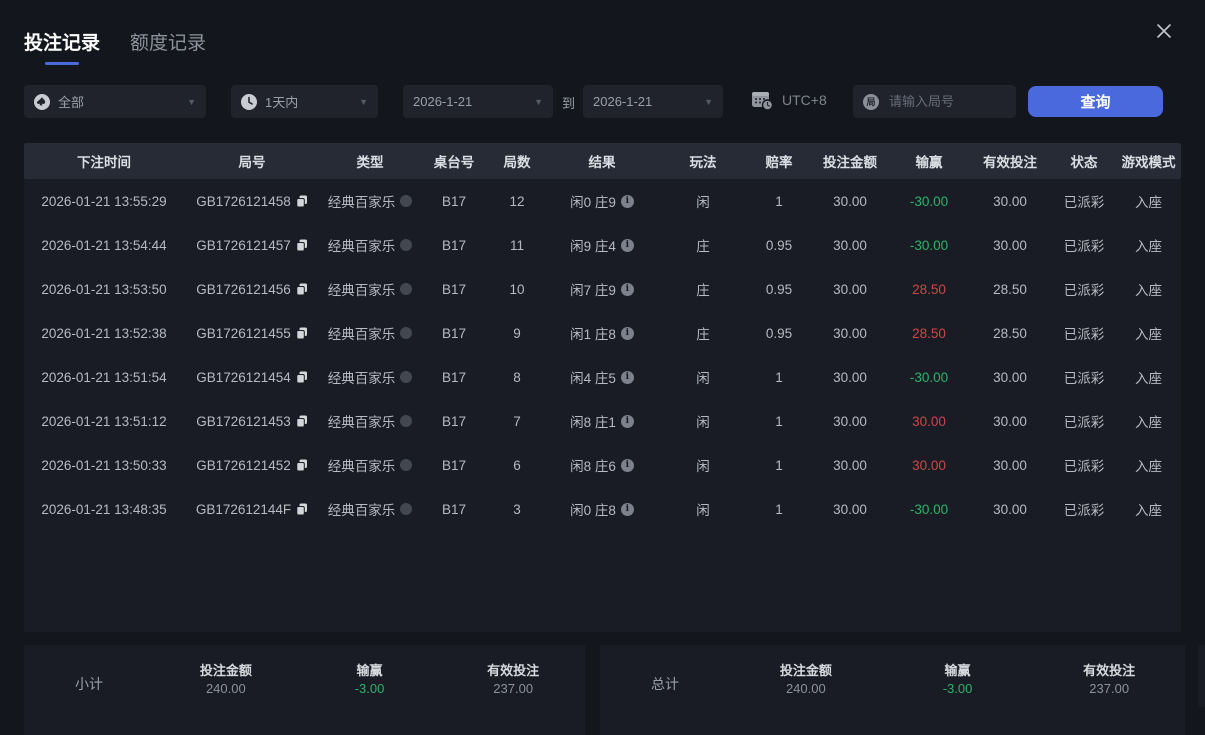 This screenshot has width=1205, height=735. I want to click on timezone-indicator: UTC+8, so click(788, 100).